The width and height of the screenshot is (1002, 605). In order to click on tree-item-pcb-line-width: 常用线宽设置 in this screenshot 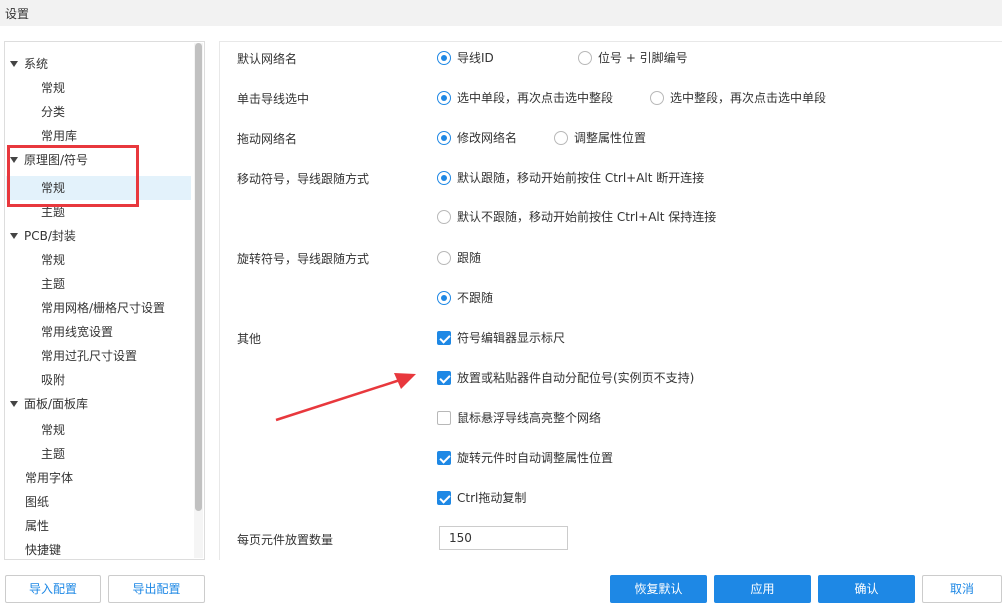, I will do `click(77, 332)`.